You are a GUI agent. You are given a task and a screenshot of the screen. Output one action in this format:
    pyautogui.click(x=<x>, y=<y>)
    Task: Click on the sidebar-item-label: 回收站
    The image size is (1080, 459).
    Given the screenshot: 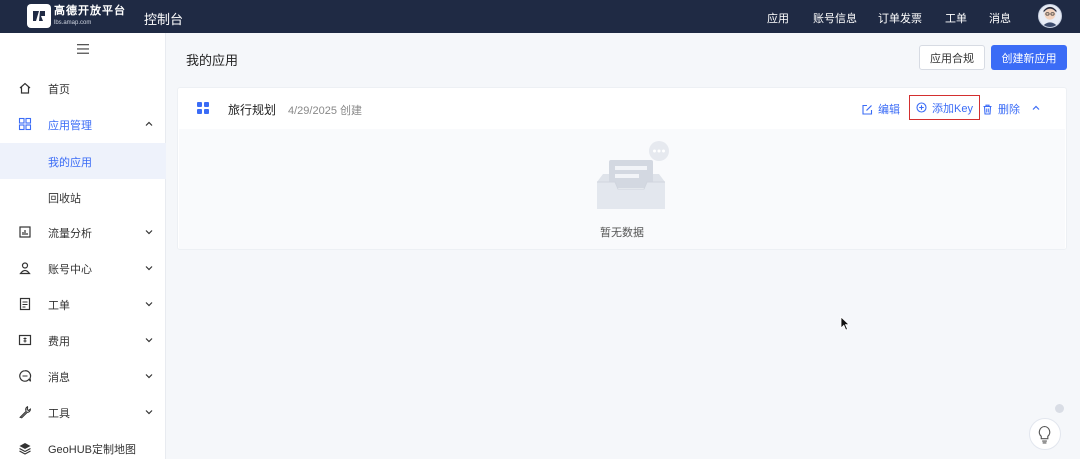 What is the action you would take?
    pyautogui.click(x=64, y=199)
    